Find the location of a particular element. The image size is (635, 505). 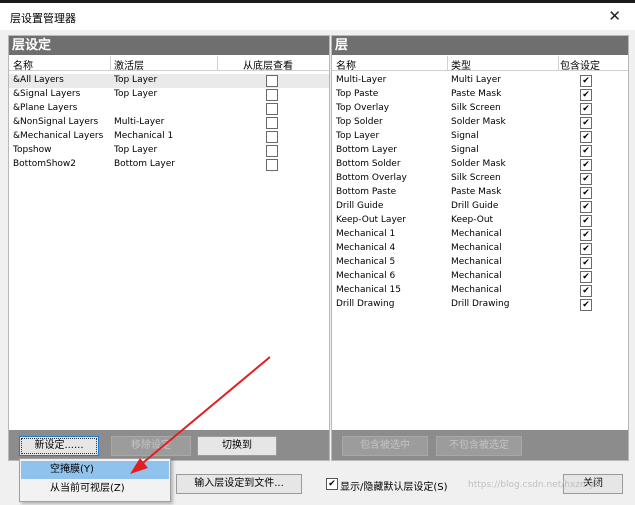

annotation-arrow-icon is located at coordinates (200, 415).